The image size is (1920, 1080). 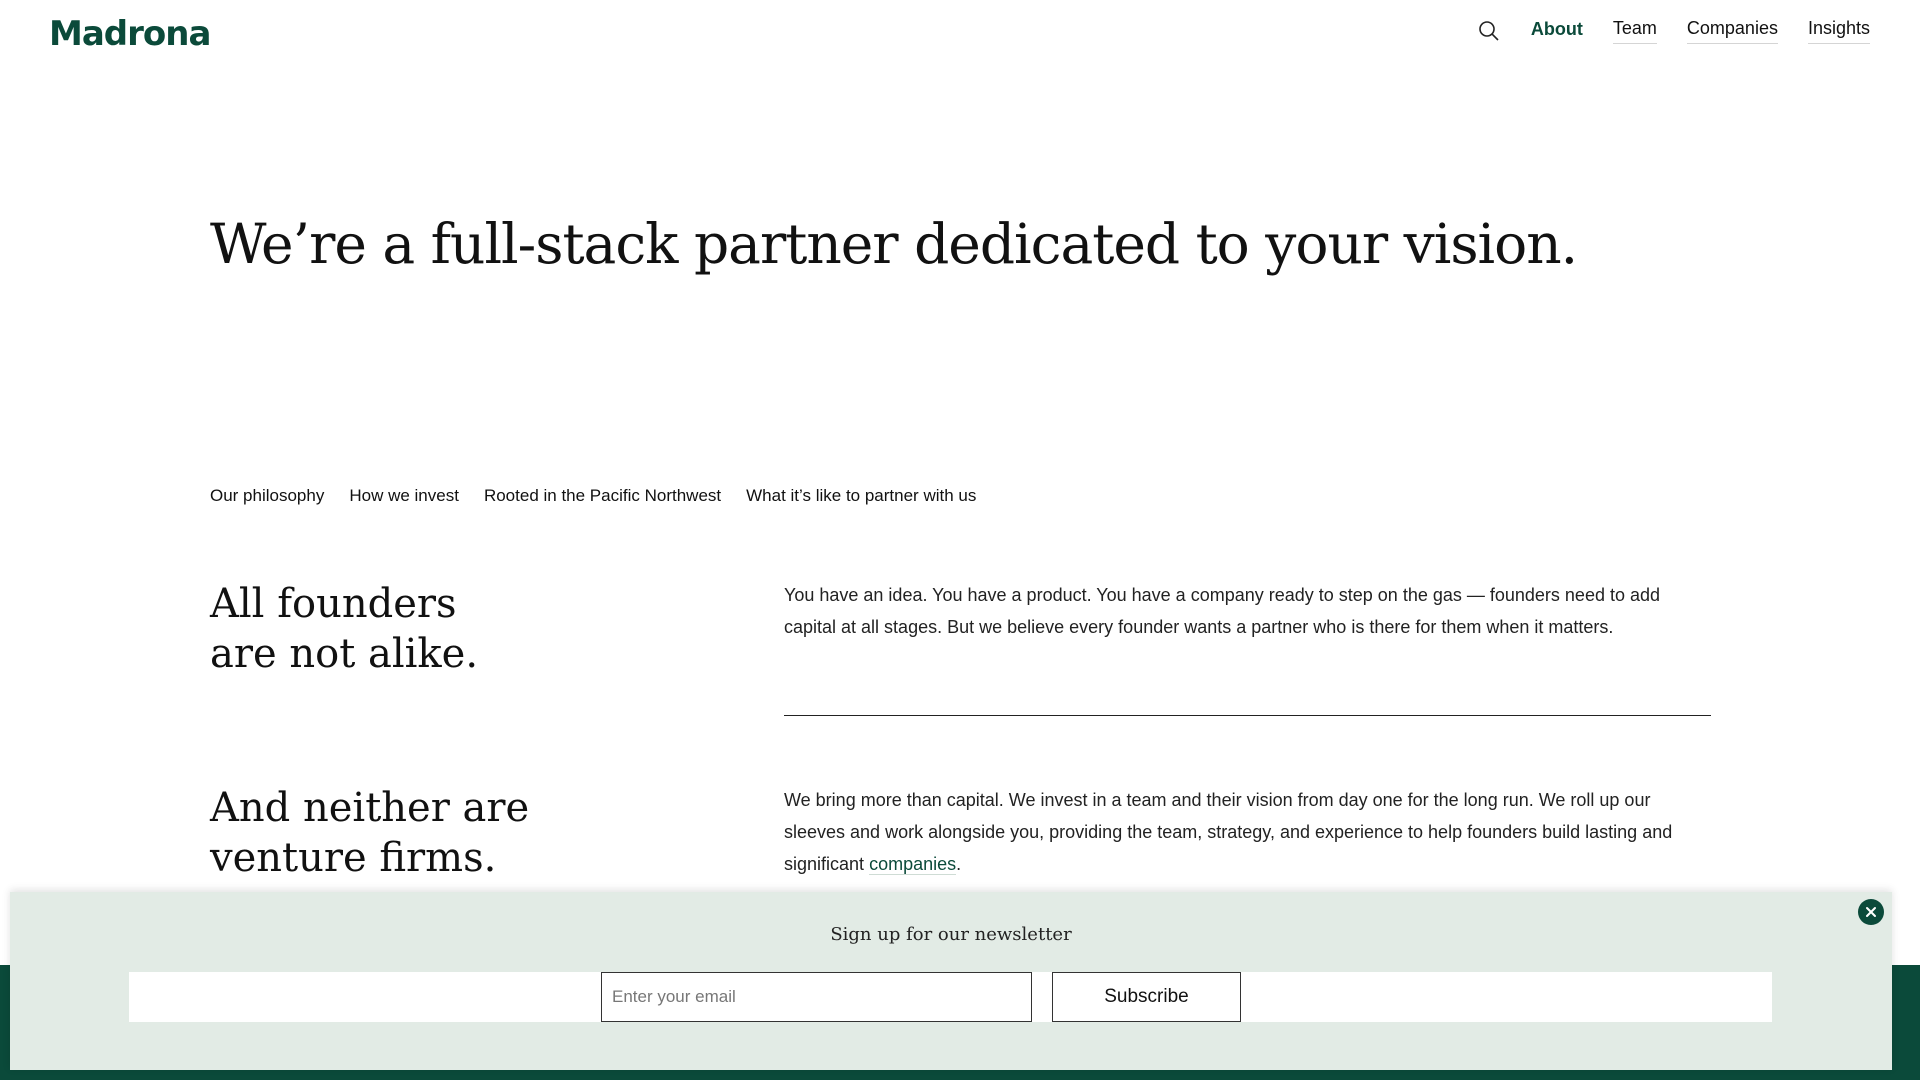 What do you see at coordinates (959, 864) in the screenshot?
I see `sentence-period: .` at bounding box center [959, 864].